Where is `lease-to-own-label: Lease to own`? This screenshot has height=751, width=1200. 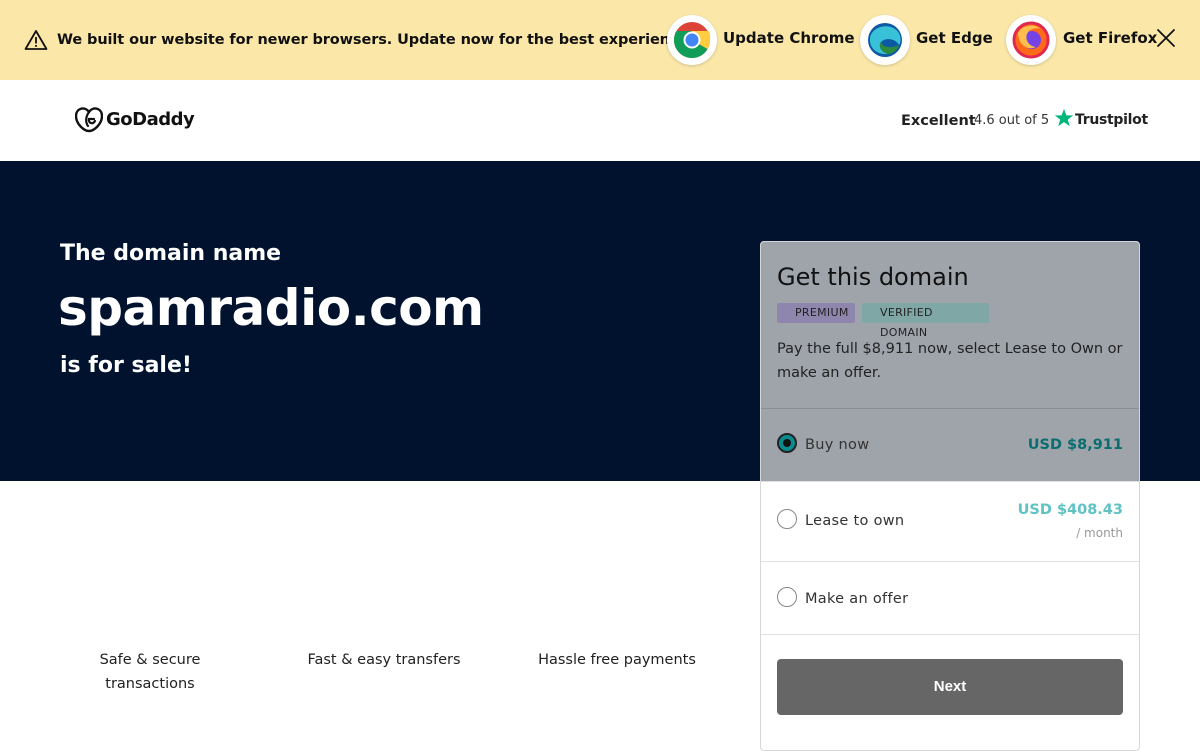 lease-to-own-label: Lease to own is located at coordinates (854, 521).